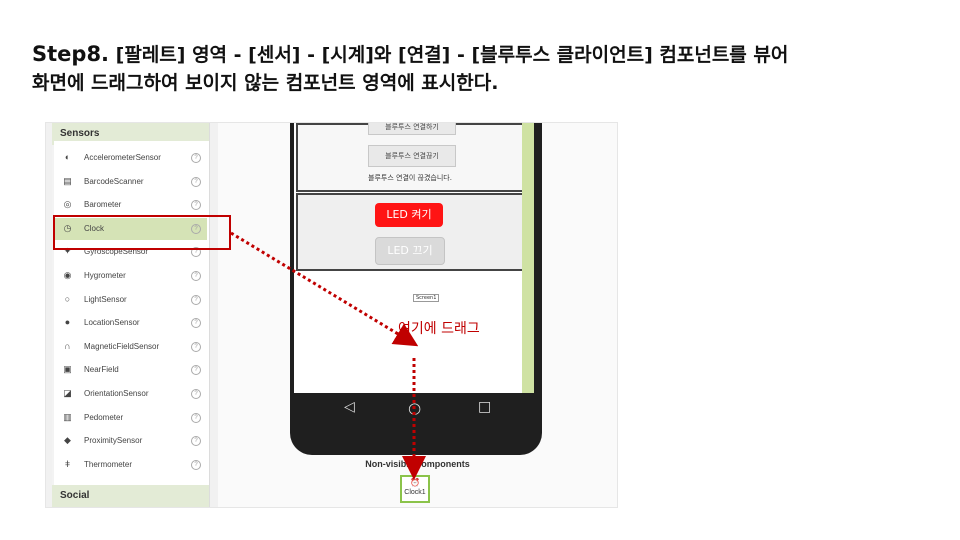 This screenshot has height=540, width=960. Describe the element at coordinates (439, 329) in the screenshot. I see `drag-here-annotation: 여기에 드래그` at that location.